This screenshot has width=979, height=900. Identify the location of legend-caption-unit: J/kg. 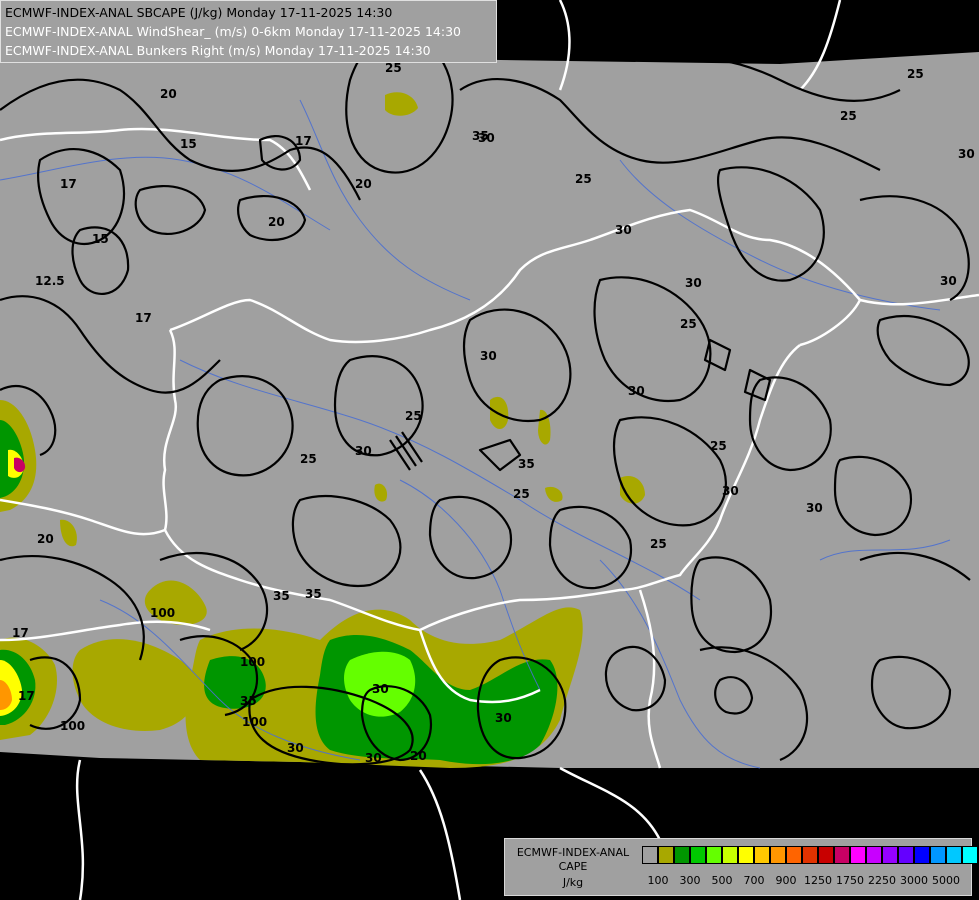
(573, 882).